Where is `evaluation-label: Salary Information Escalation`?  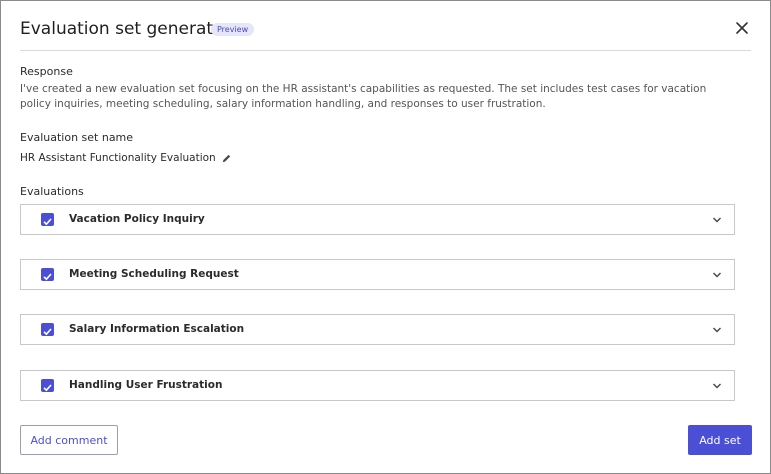
evaluation-label: Salary Information Escalation is located at coordinates (157, 329).